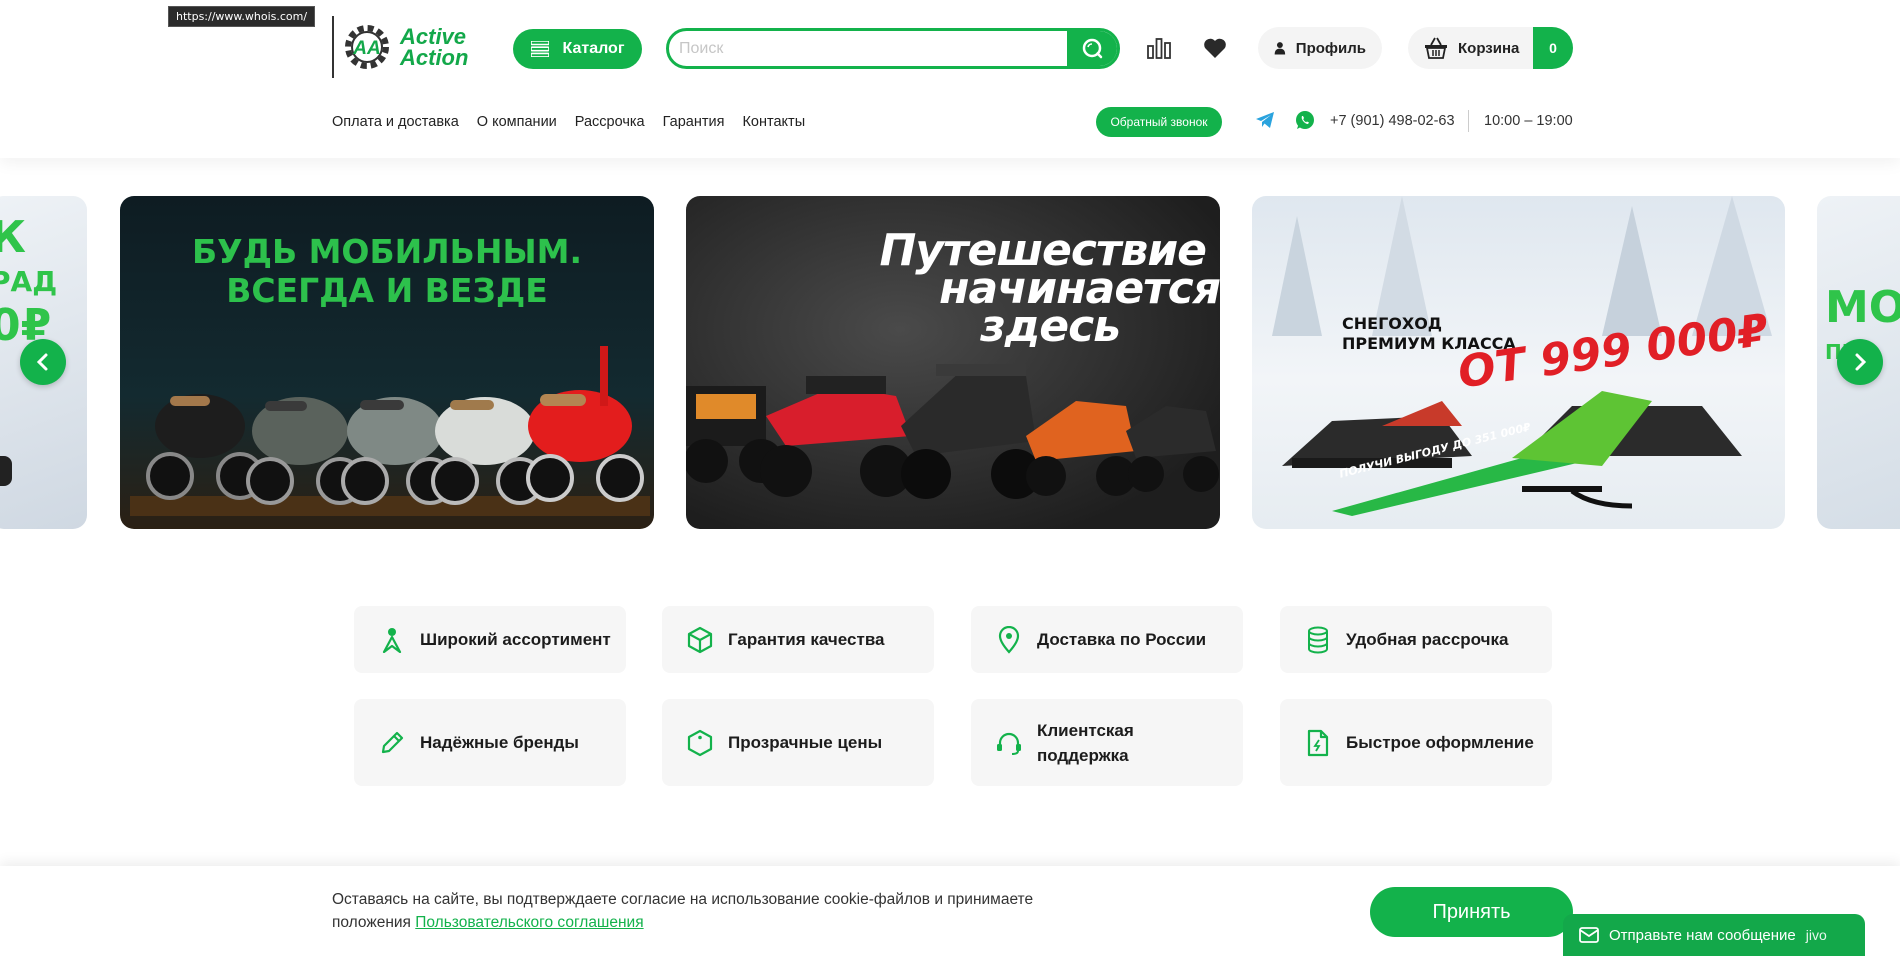  I want to click on cube-icon, so click(700, 640).